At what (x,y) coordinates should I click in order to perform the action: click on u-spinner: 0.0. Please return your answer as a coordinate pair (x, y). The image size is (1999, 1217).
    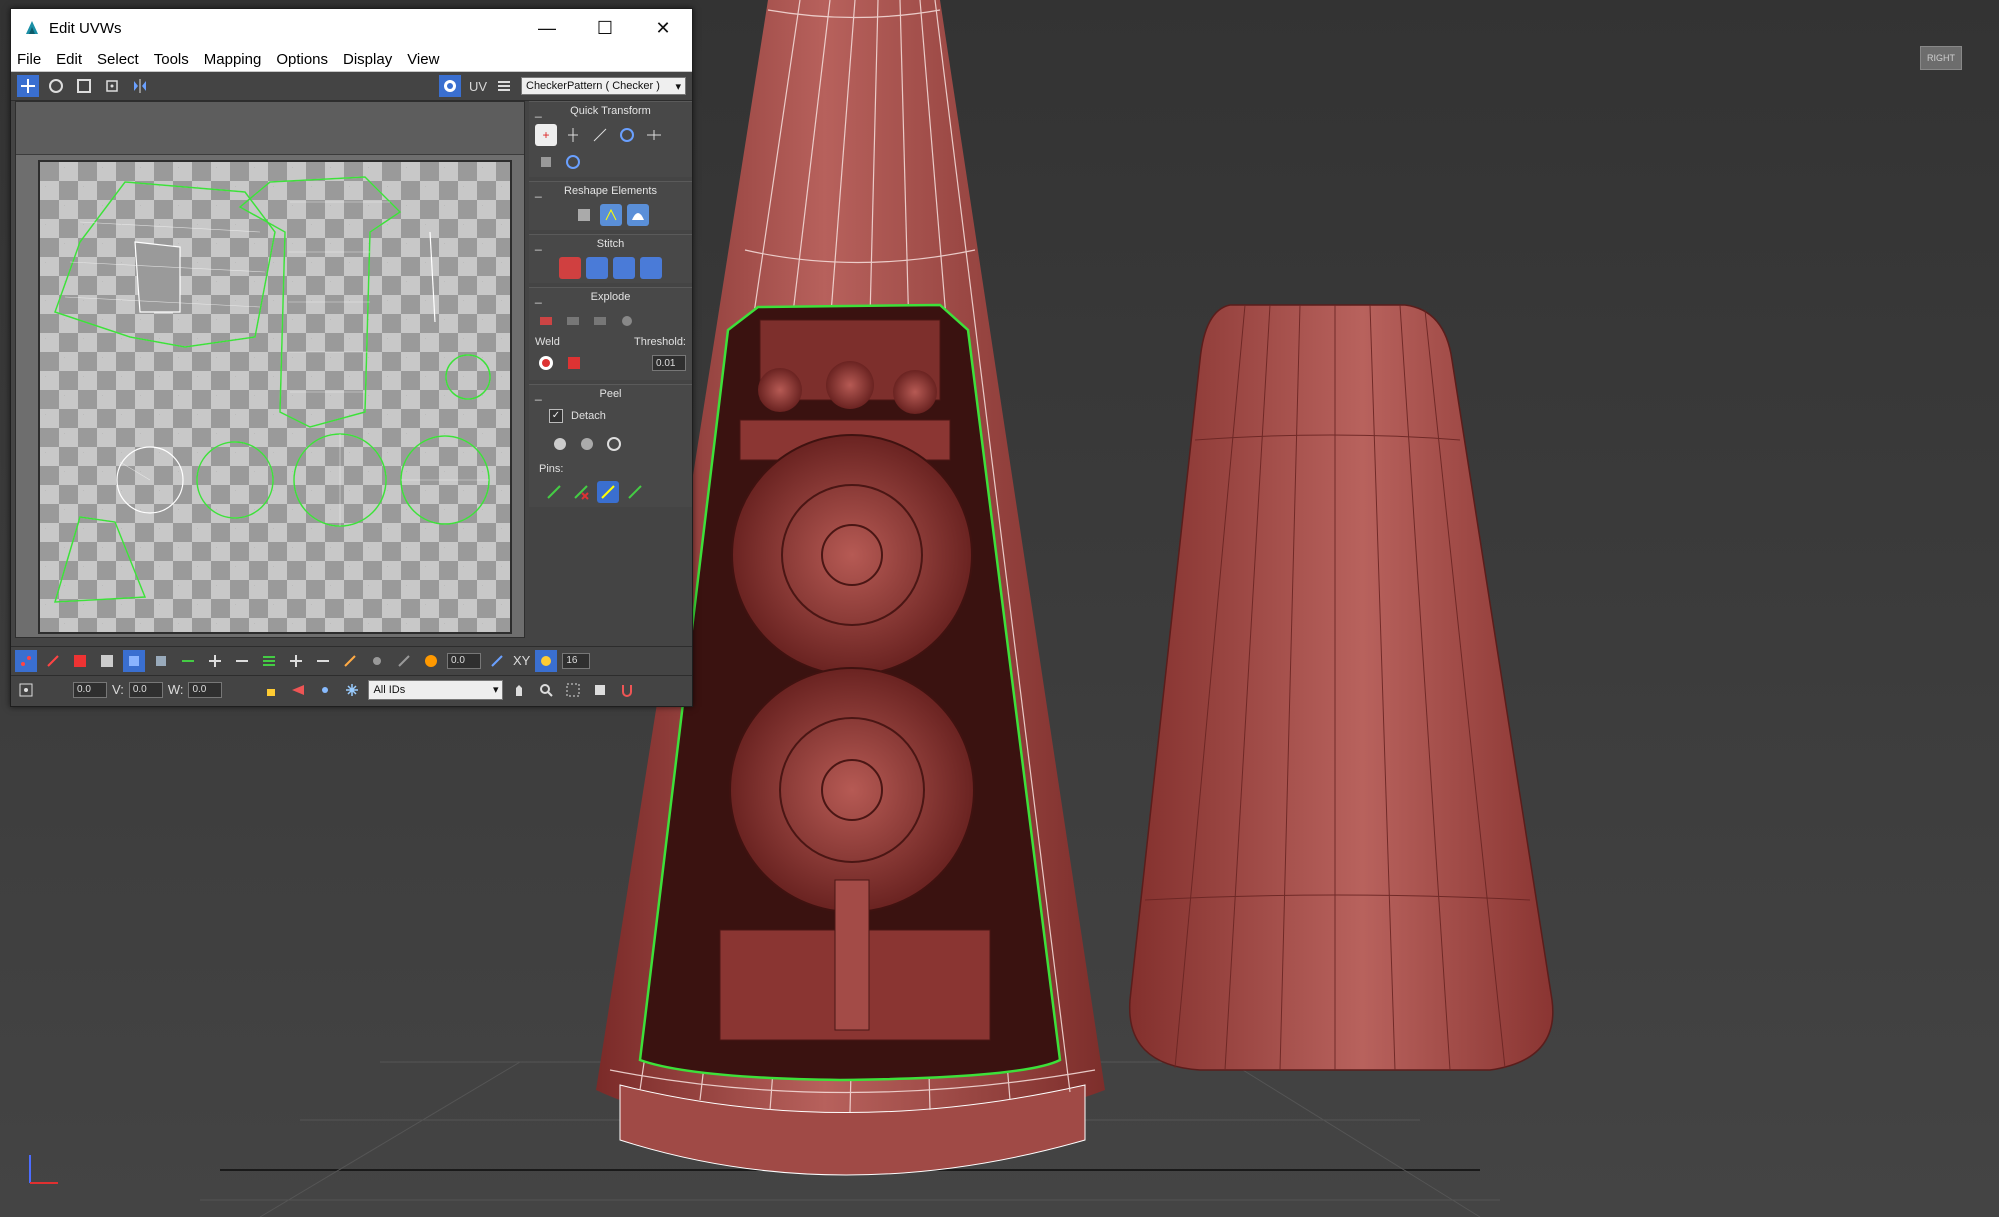
    Looking at the image, I should click on (90, 689).